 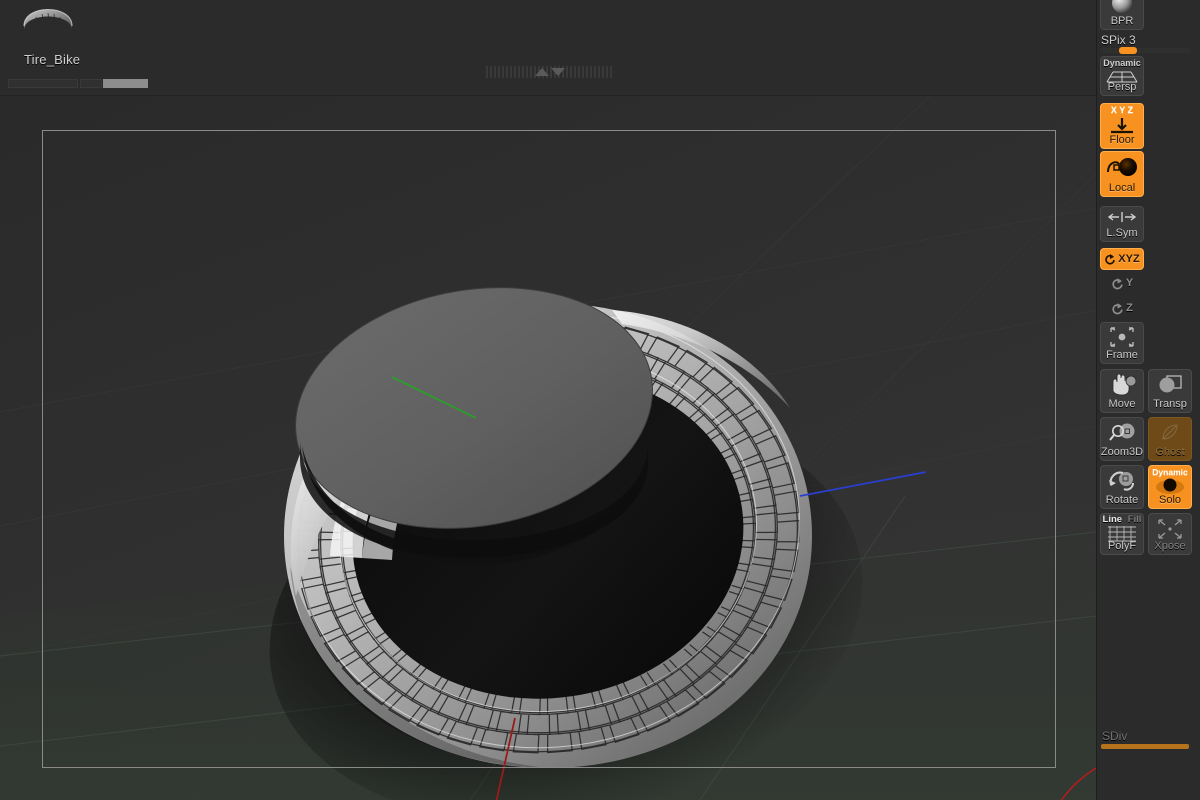 I want to click on rotate-y-icon, so click(x=1117, y=283).